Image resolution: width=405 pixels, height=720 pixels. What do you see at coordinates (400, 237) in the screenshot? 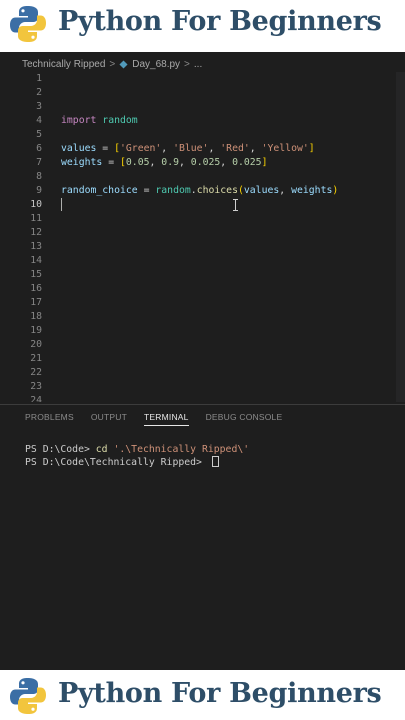
I see `editor-scrollbar` at bounding box center [400, 237].